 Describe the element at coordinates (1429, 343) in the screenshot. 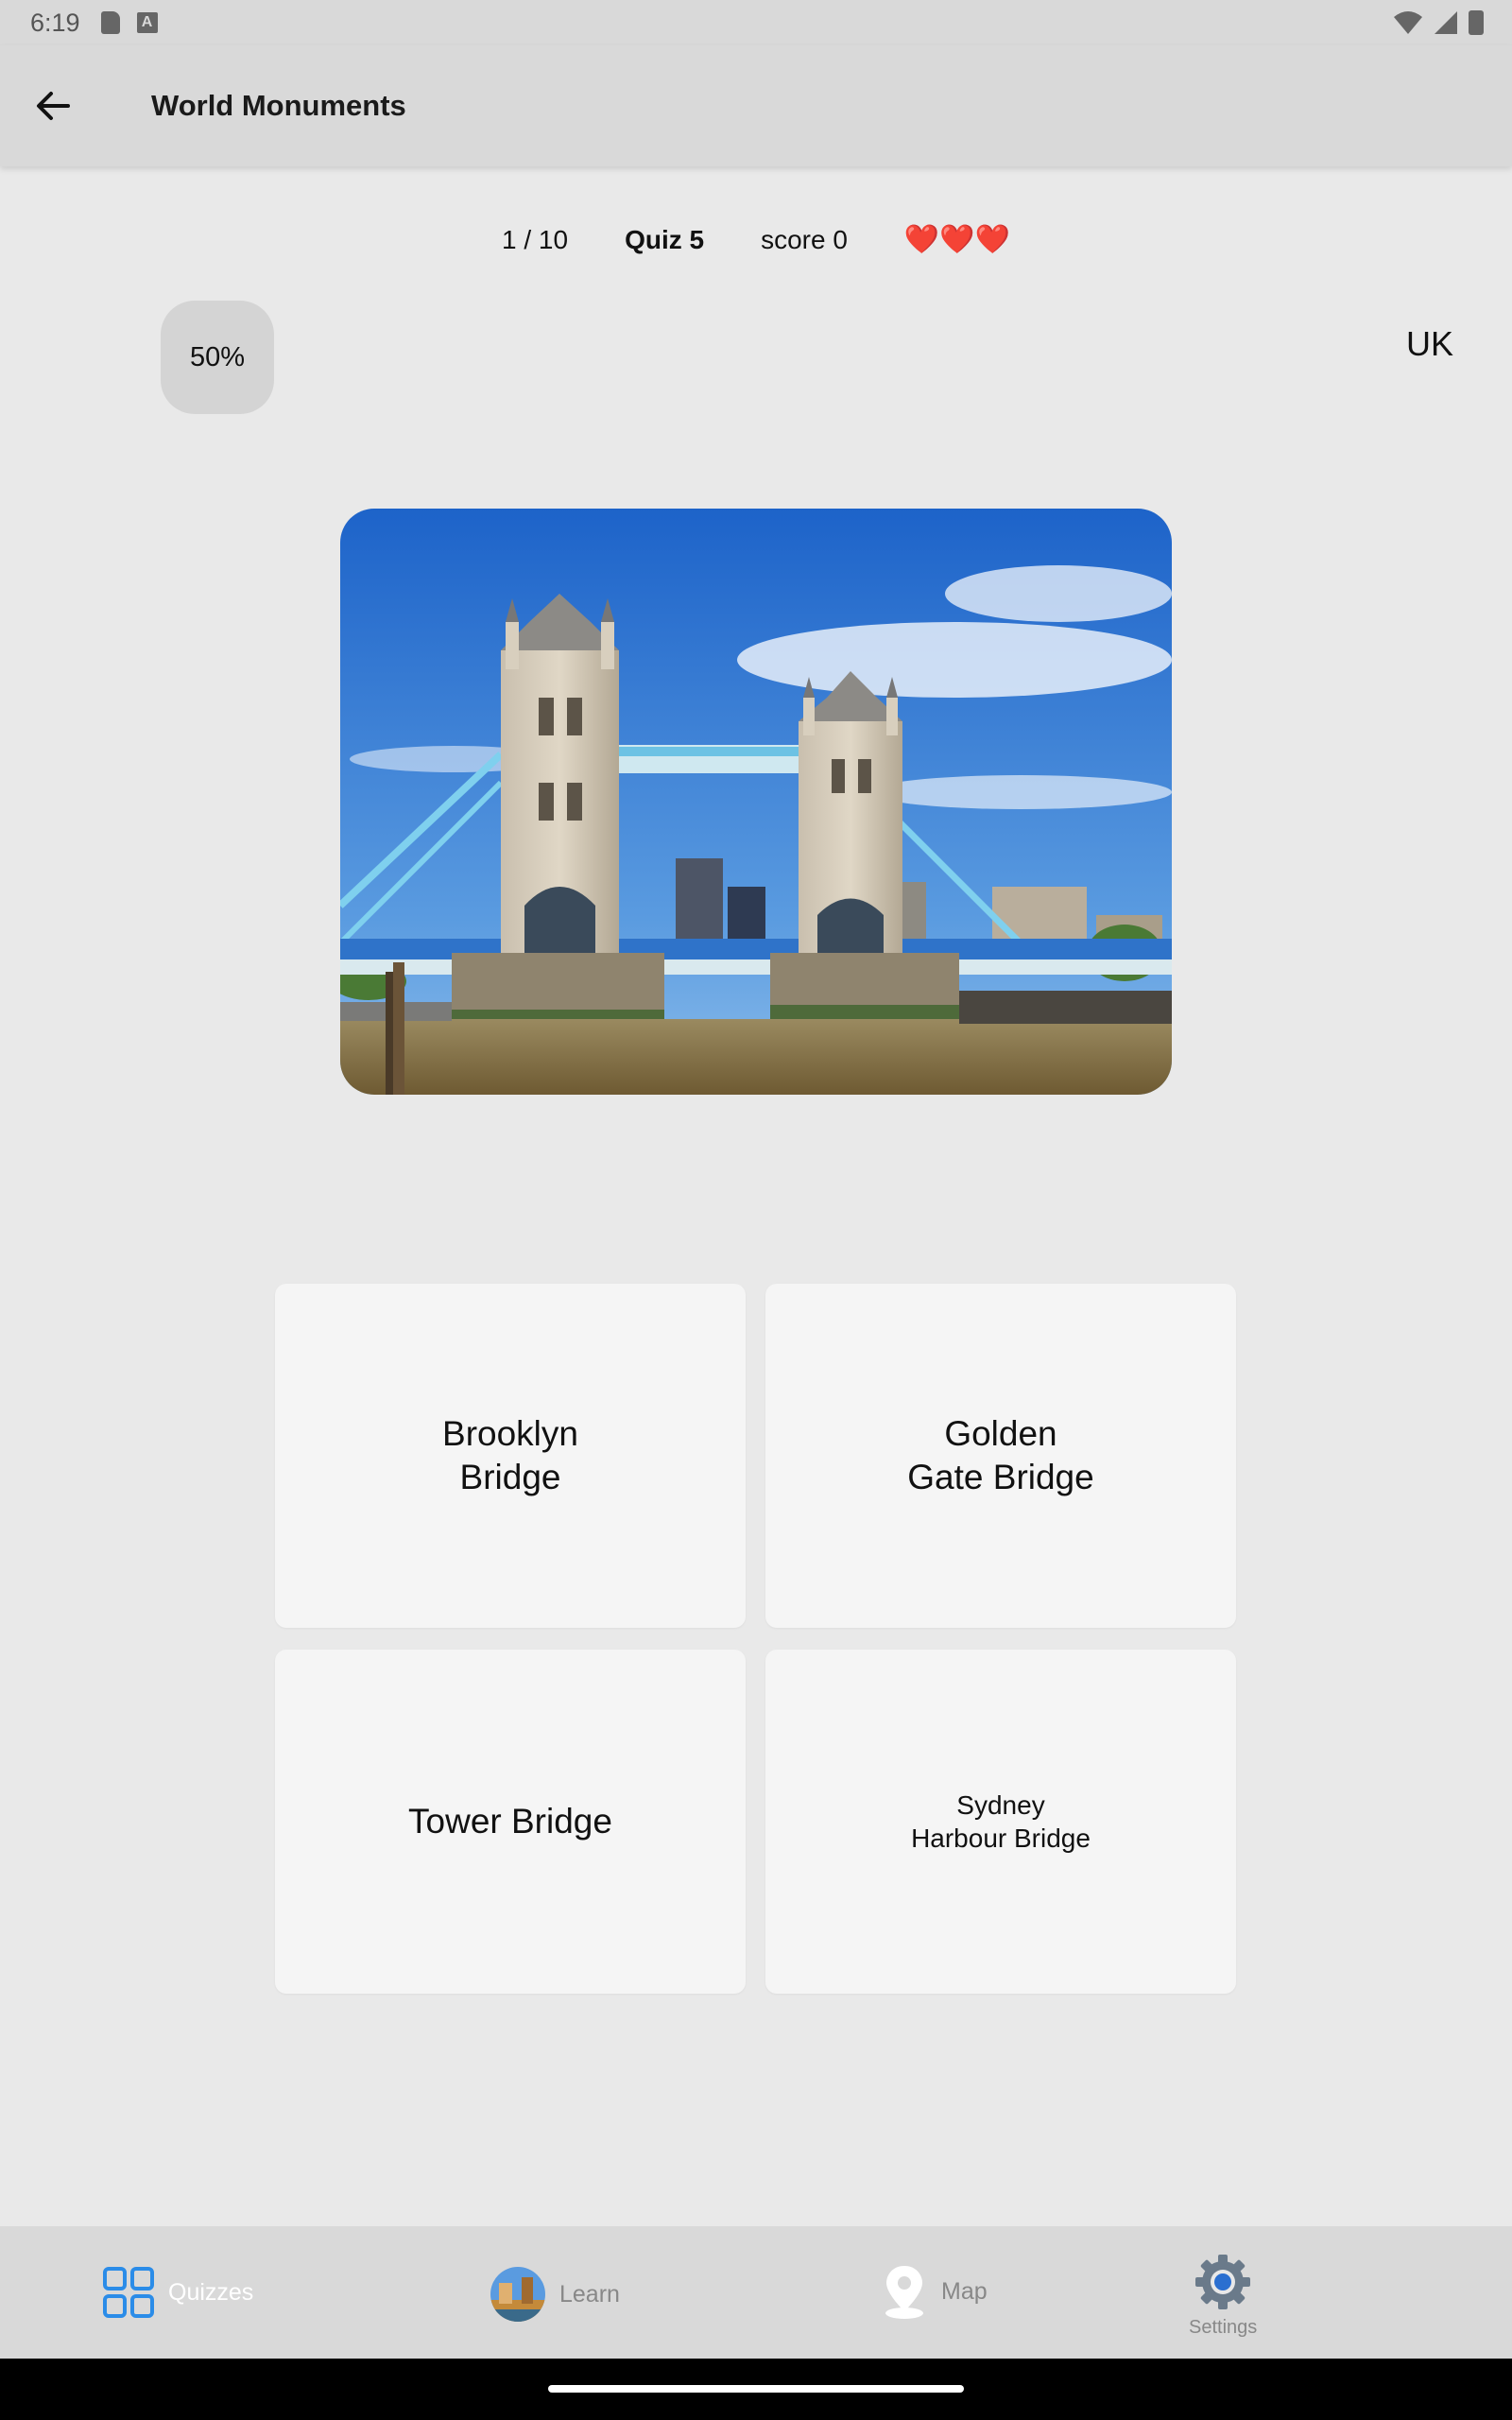

I see `region-label: UK` at that location.